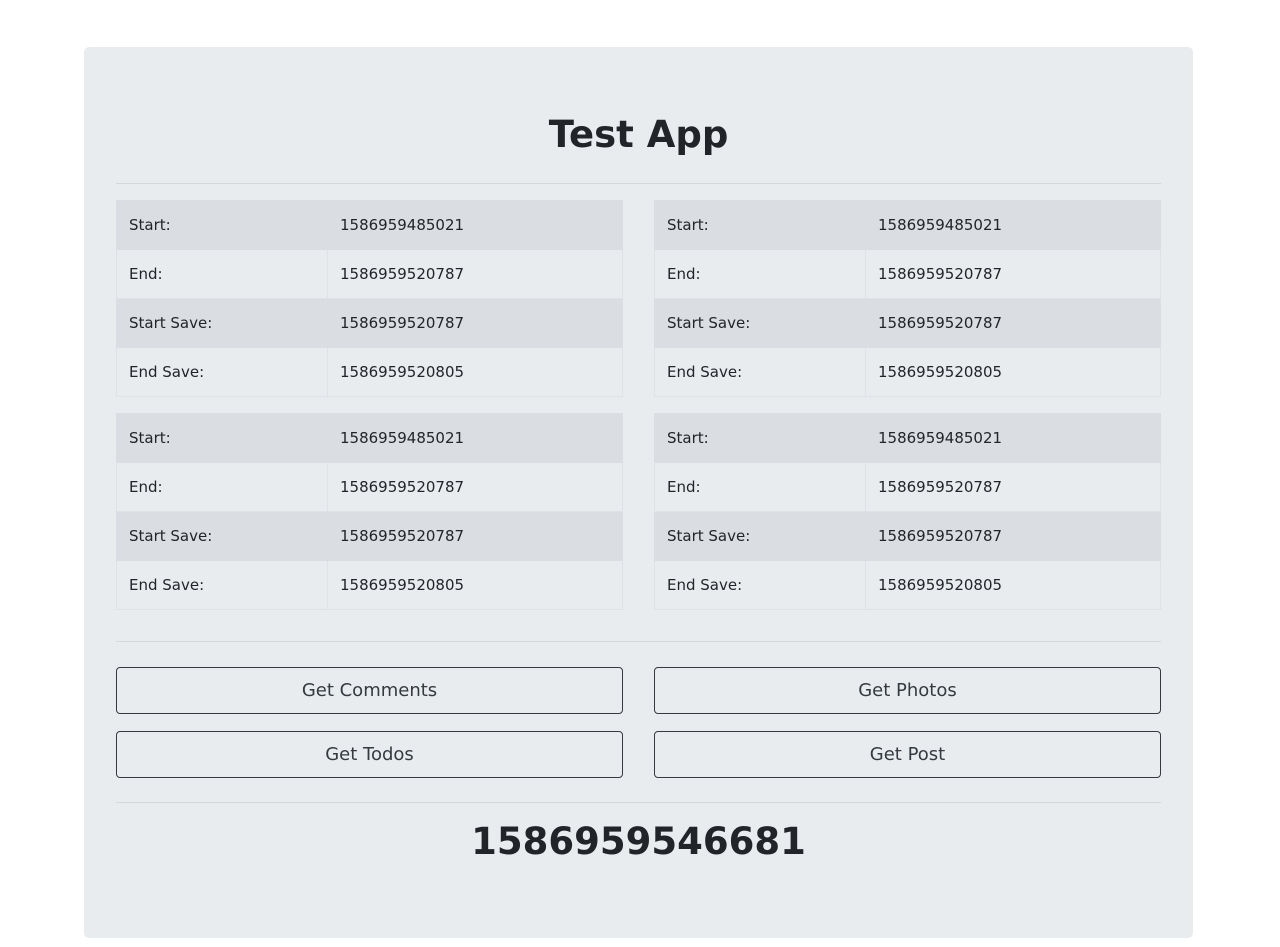 This screenshot has height=947, width=1280. What do you see at coordinates (369, 754) in the screenshot?
I see `get-todos-button: Get Todos` at bounding box center [369, 754].